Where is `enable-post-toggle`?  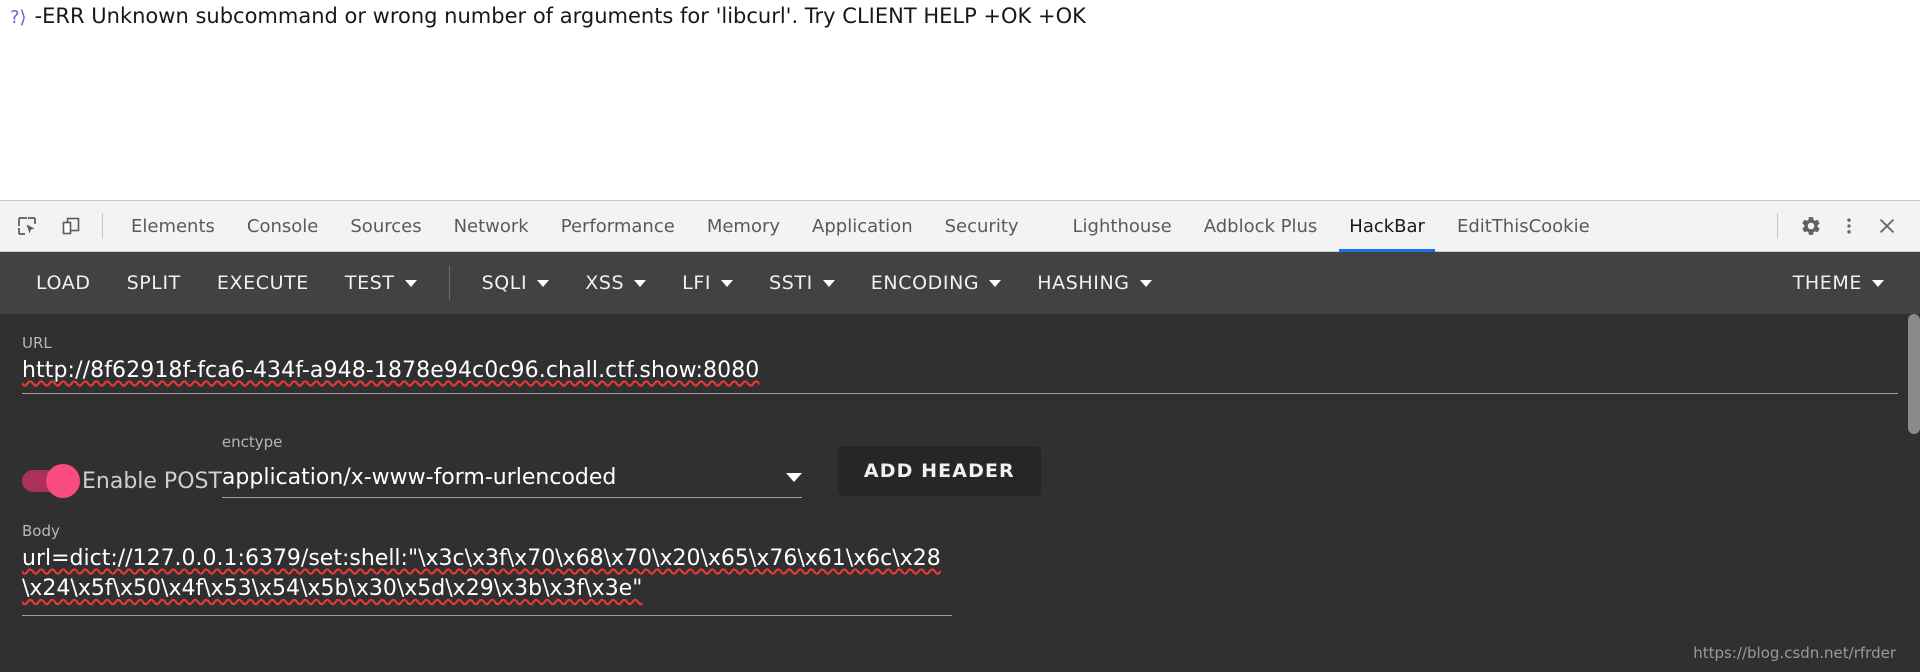
enable-post-toggle is located at coordinates (51, 481).